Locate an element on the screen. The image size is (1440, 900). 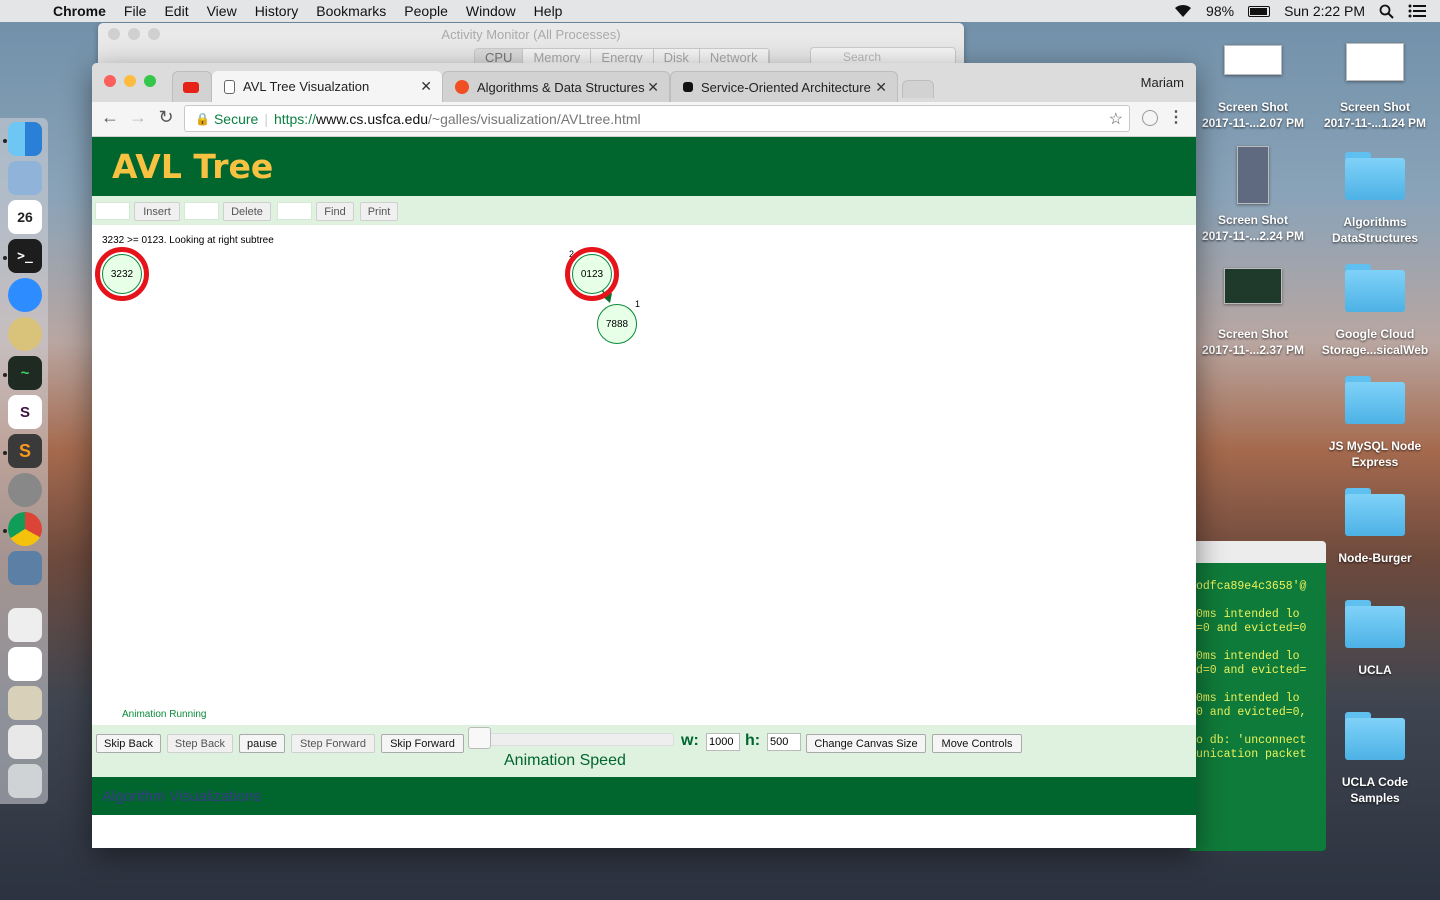
screenshot-thumbnail-icon is located at coordinates (1375, 62).